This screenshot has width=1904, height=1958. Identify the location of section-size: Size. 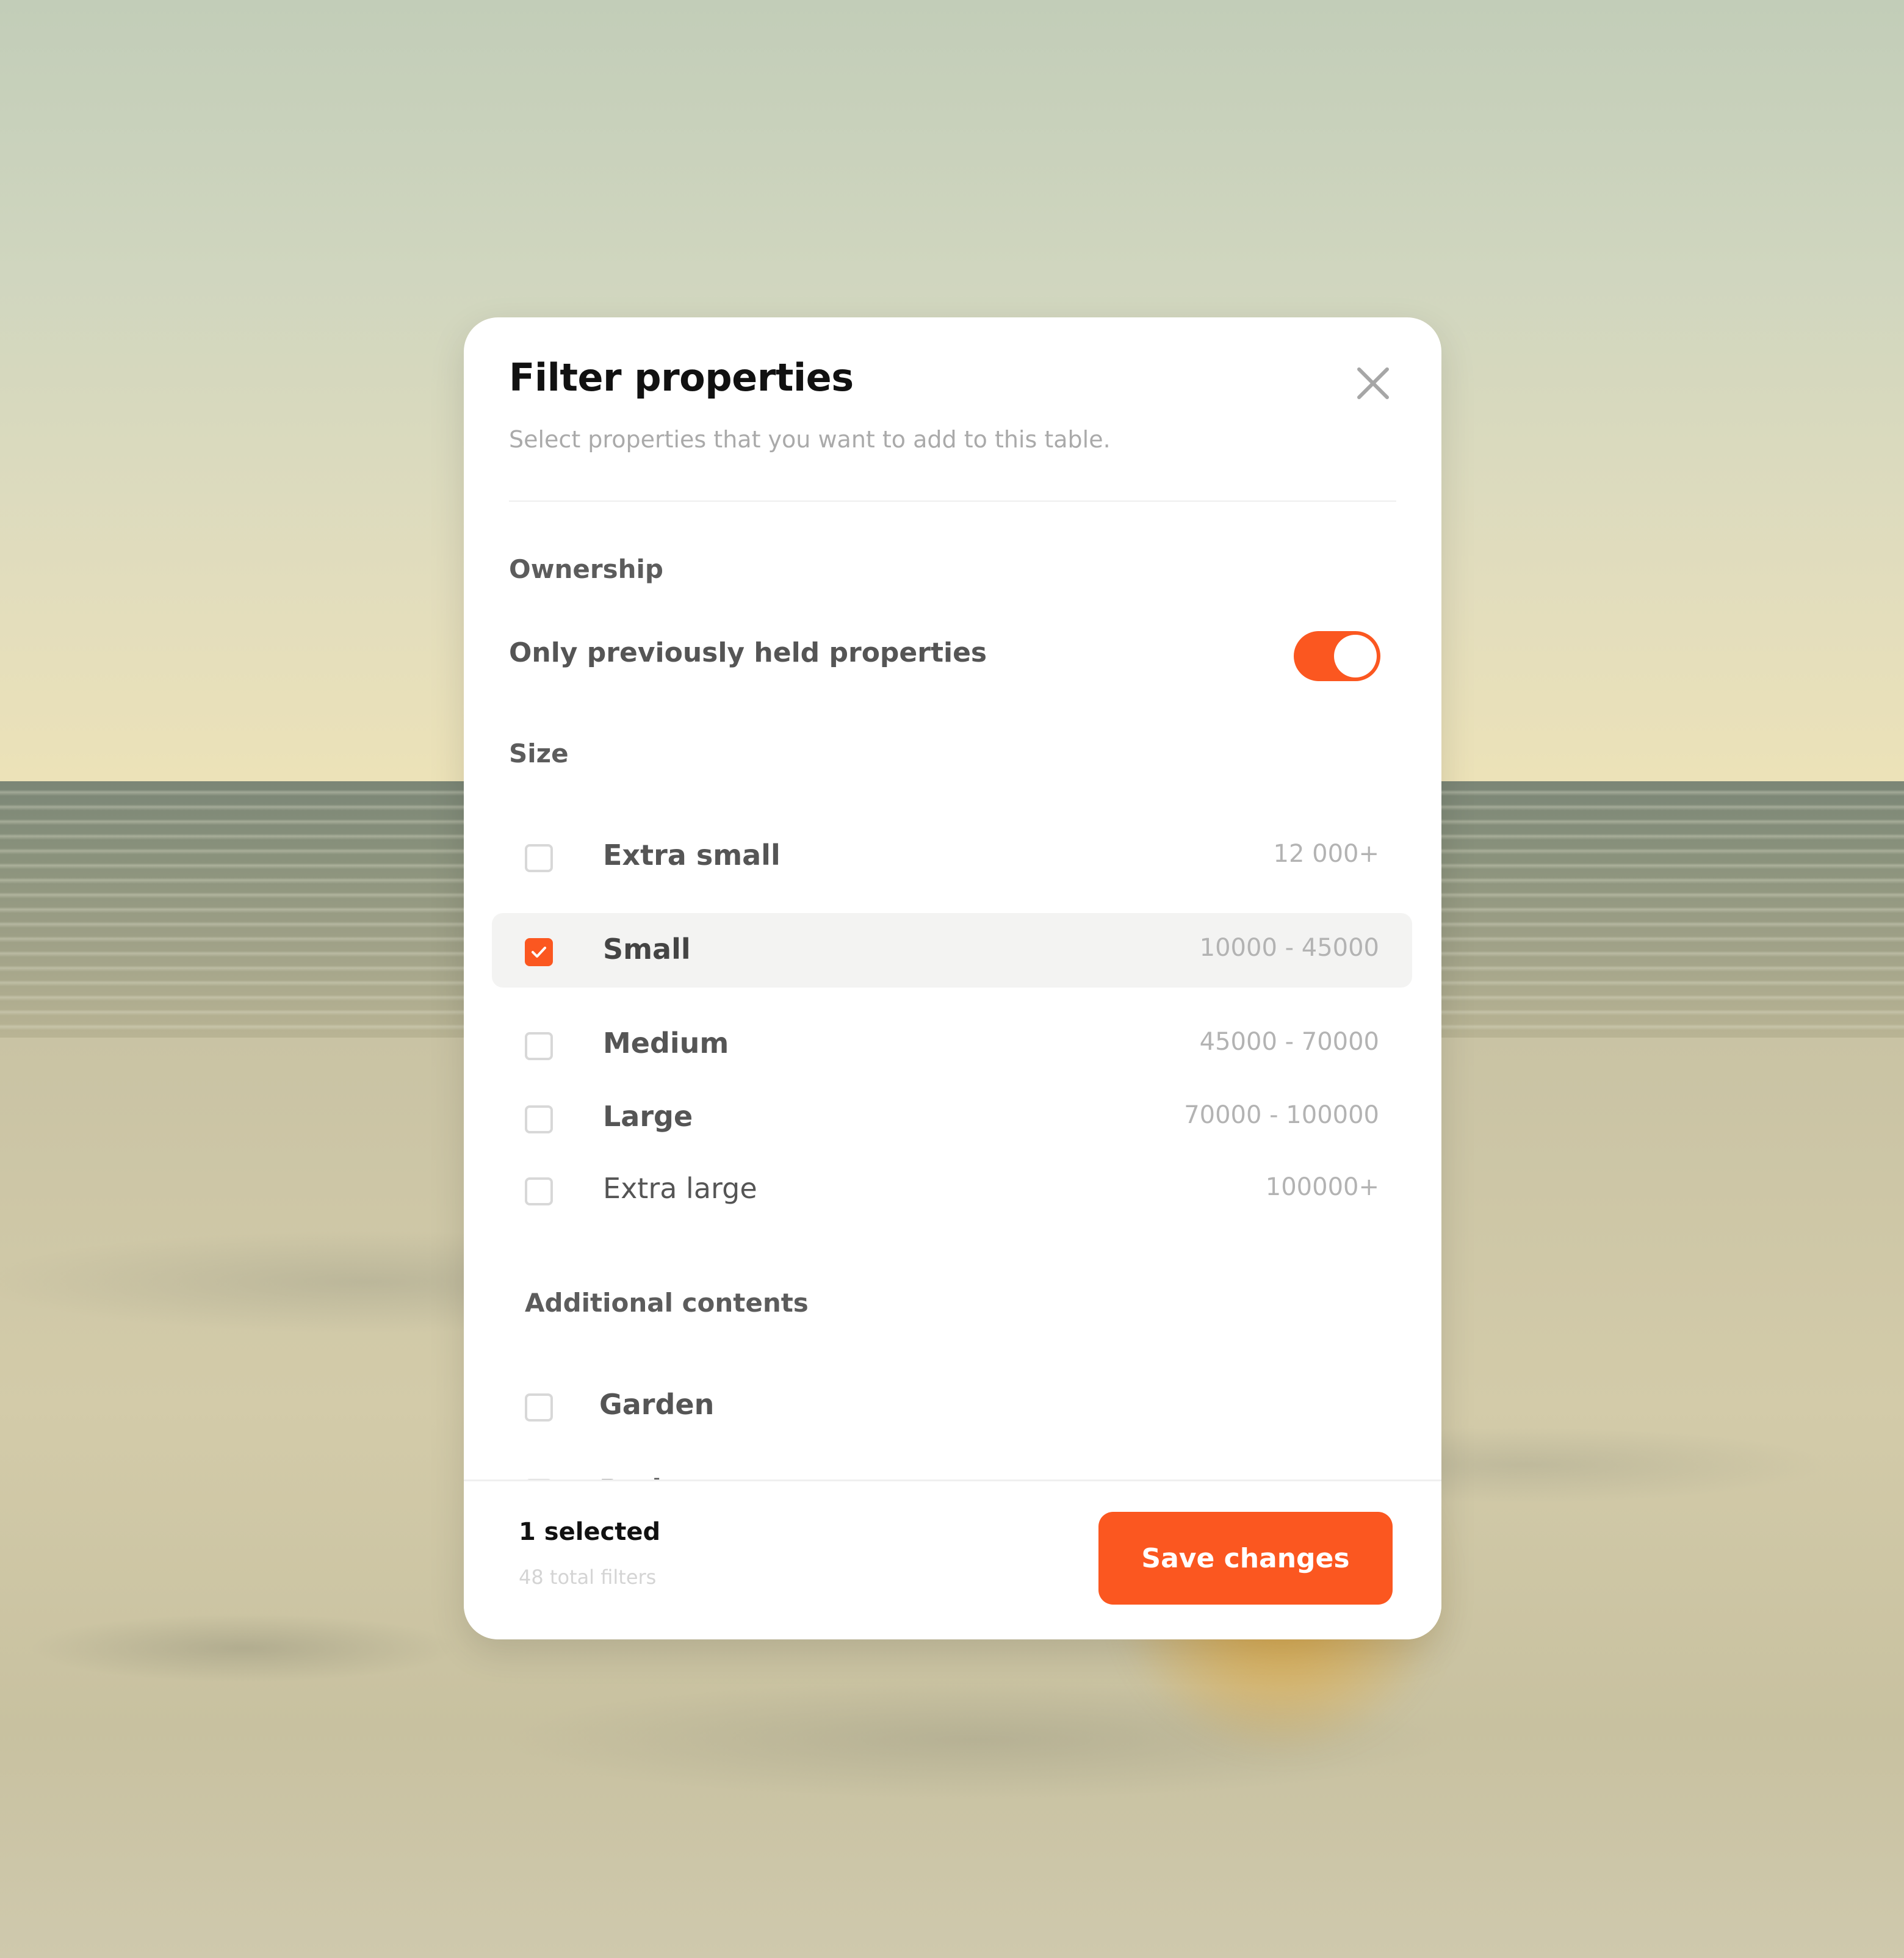
(539, 753).